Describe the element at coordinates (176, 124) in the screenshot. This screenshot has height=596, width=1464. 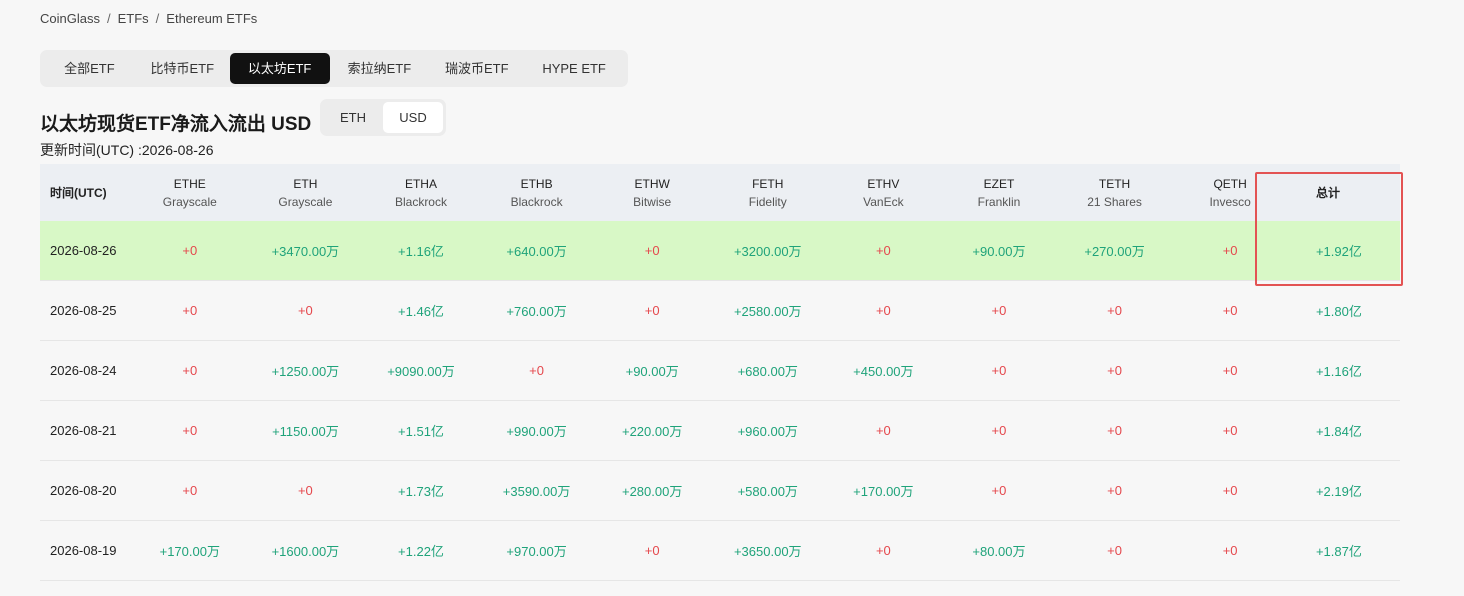
I see `page-title: 以太坊现货ETF净流入流出 USD` at that location.